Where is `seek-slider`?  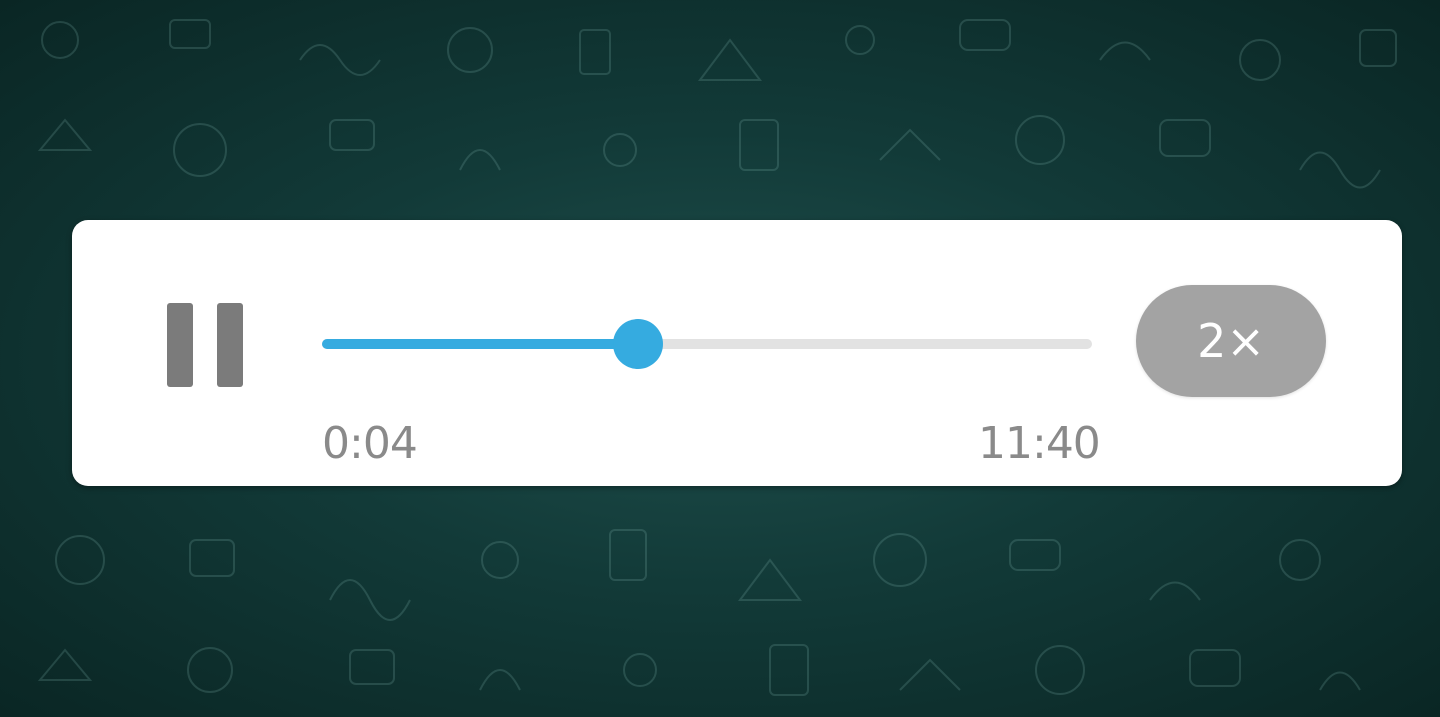 seek-slider is located at coordinates (707, 344).